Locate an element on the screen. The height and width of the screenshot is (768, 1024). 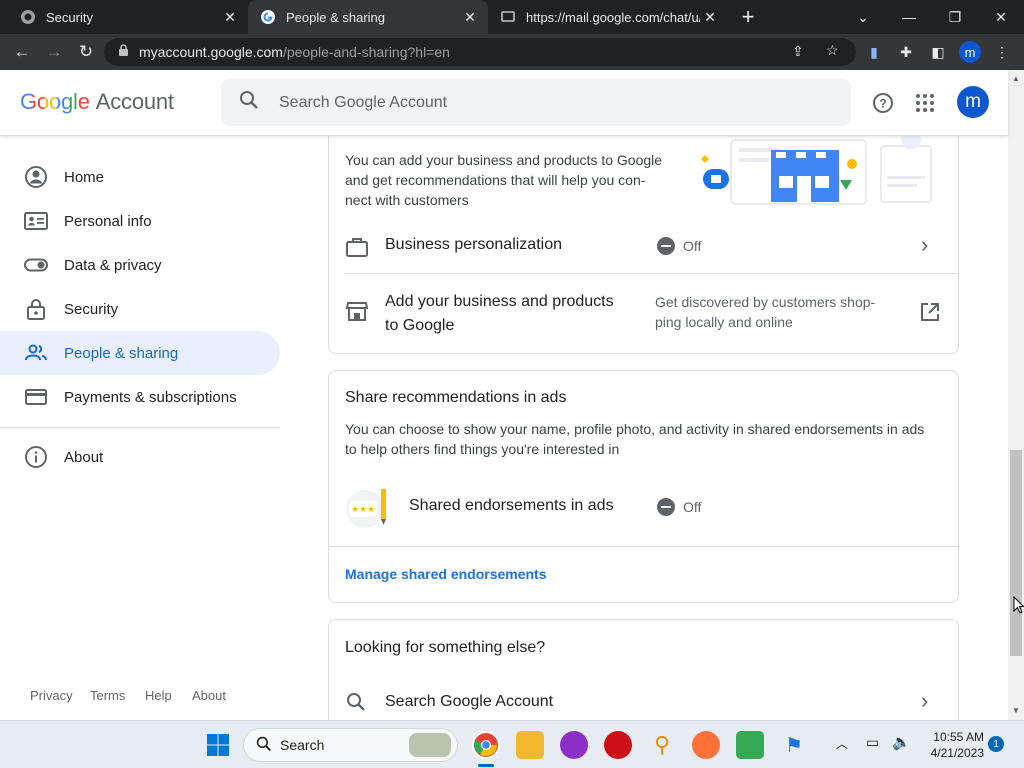
sidebar-item-label: Home is located at coordinates (84, 177).